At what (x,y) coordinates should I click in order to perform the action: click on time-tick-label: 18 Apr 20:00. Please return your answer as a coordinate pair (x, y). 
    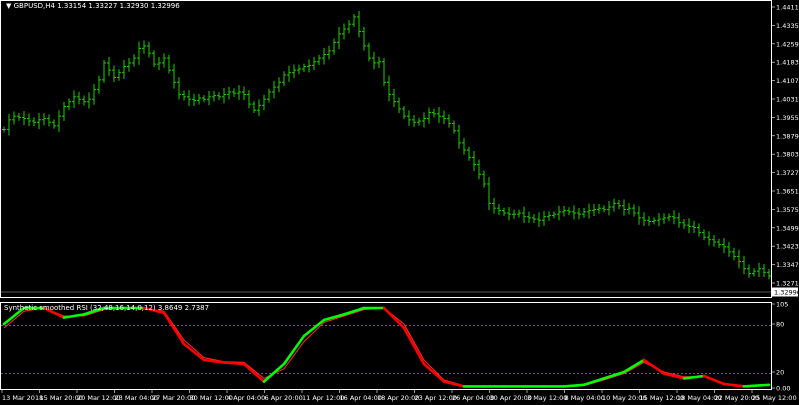
    Looking at the image, I should click on (398, 398).